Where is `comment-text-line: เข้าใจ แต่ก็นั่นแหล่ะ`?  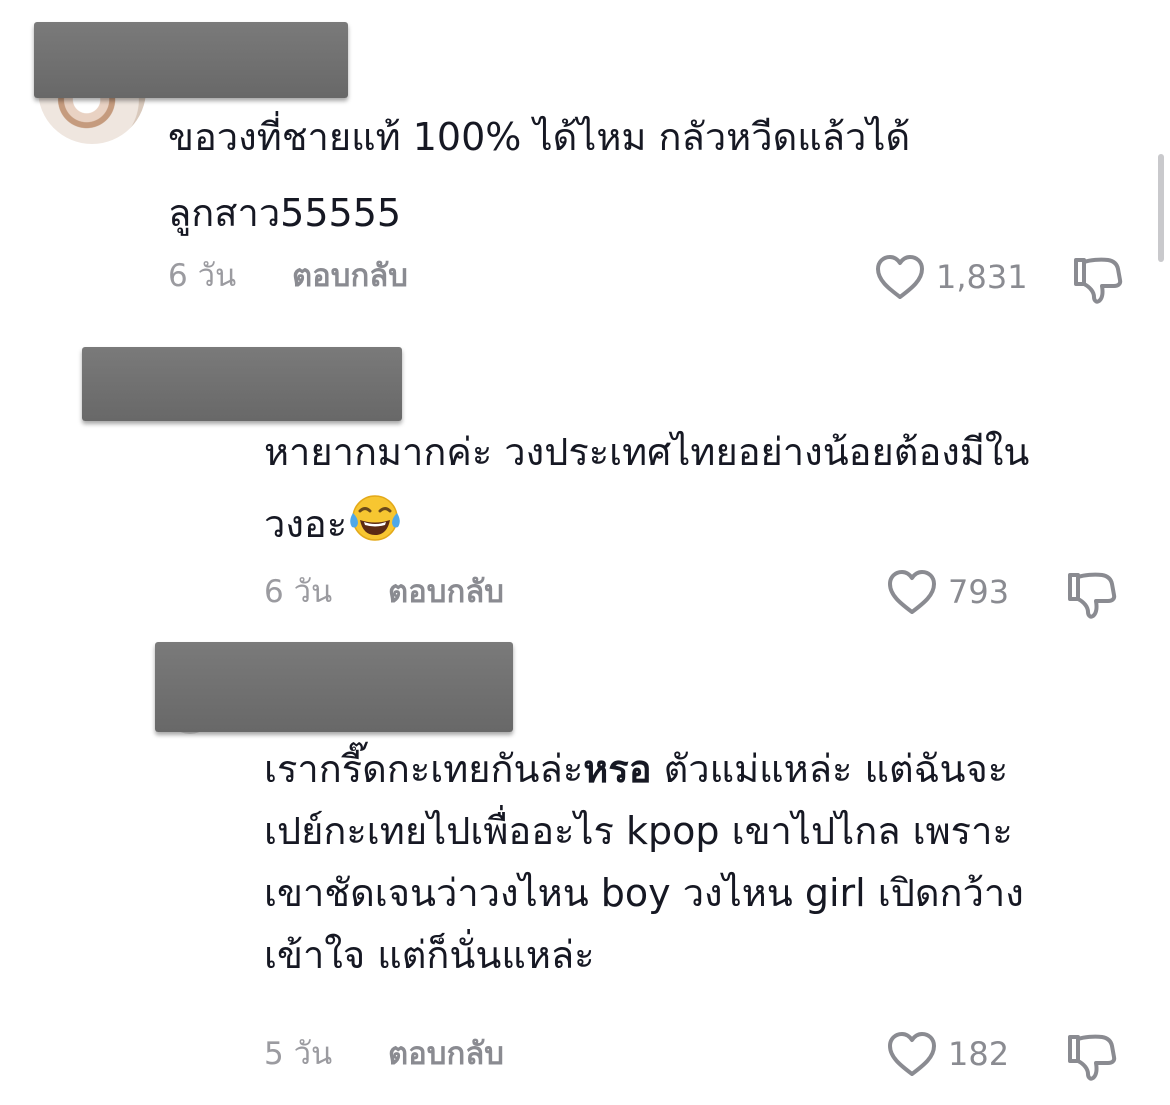 comment-text-line: เข้าใจ แต่ก็นั่นแหล่ะ is located at coordinates (429, 955).